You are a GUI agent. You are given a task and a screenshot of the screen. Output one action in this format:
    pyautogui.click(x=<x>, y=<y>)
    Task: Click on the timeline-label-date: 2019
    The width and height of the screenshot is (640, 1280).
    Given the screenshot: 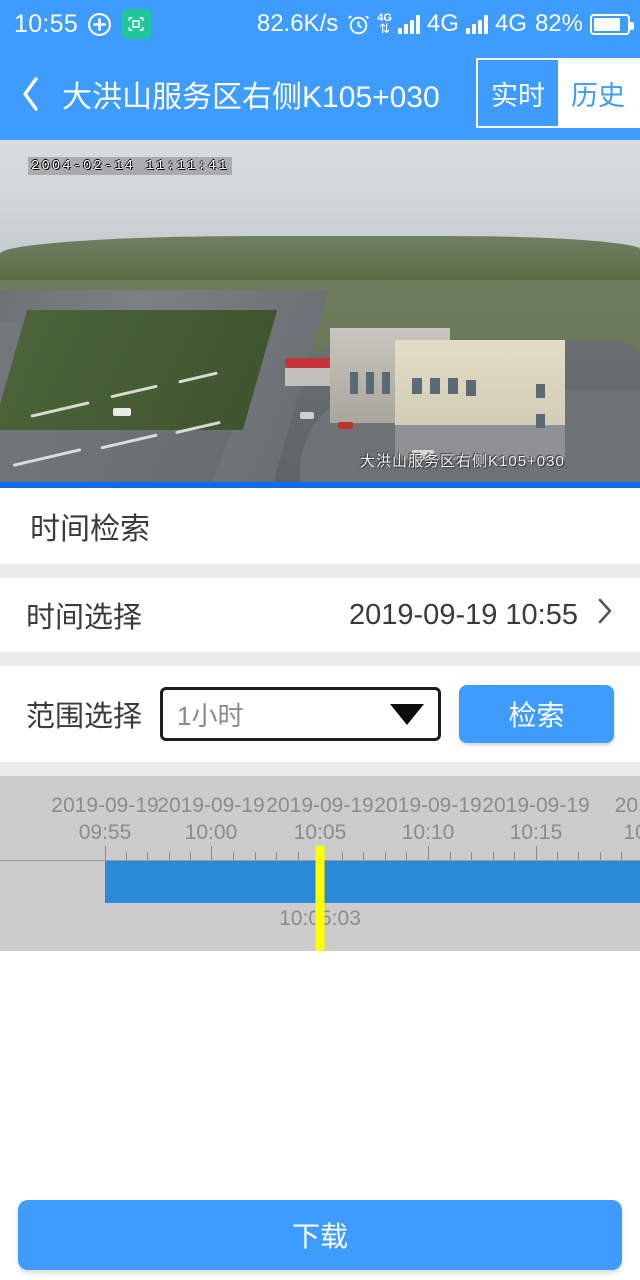 What is the action you would take?
    pyautogui.click(x=627, y=805)
    